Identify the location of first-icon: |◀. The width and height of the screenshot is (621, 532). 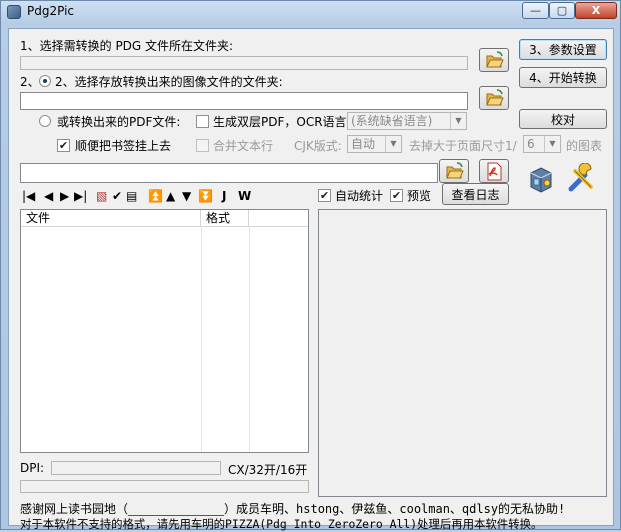
(28, 196).